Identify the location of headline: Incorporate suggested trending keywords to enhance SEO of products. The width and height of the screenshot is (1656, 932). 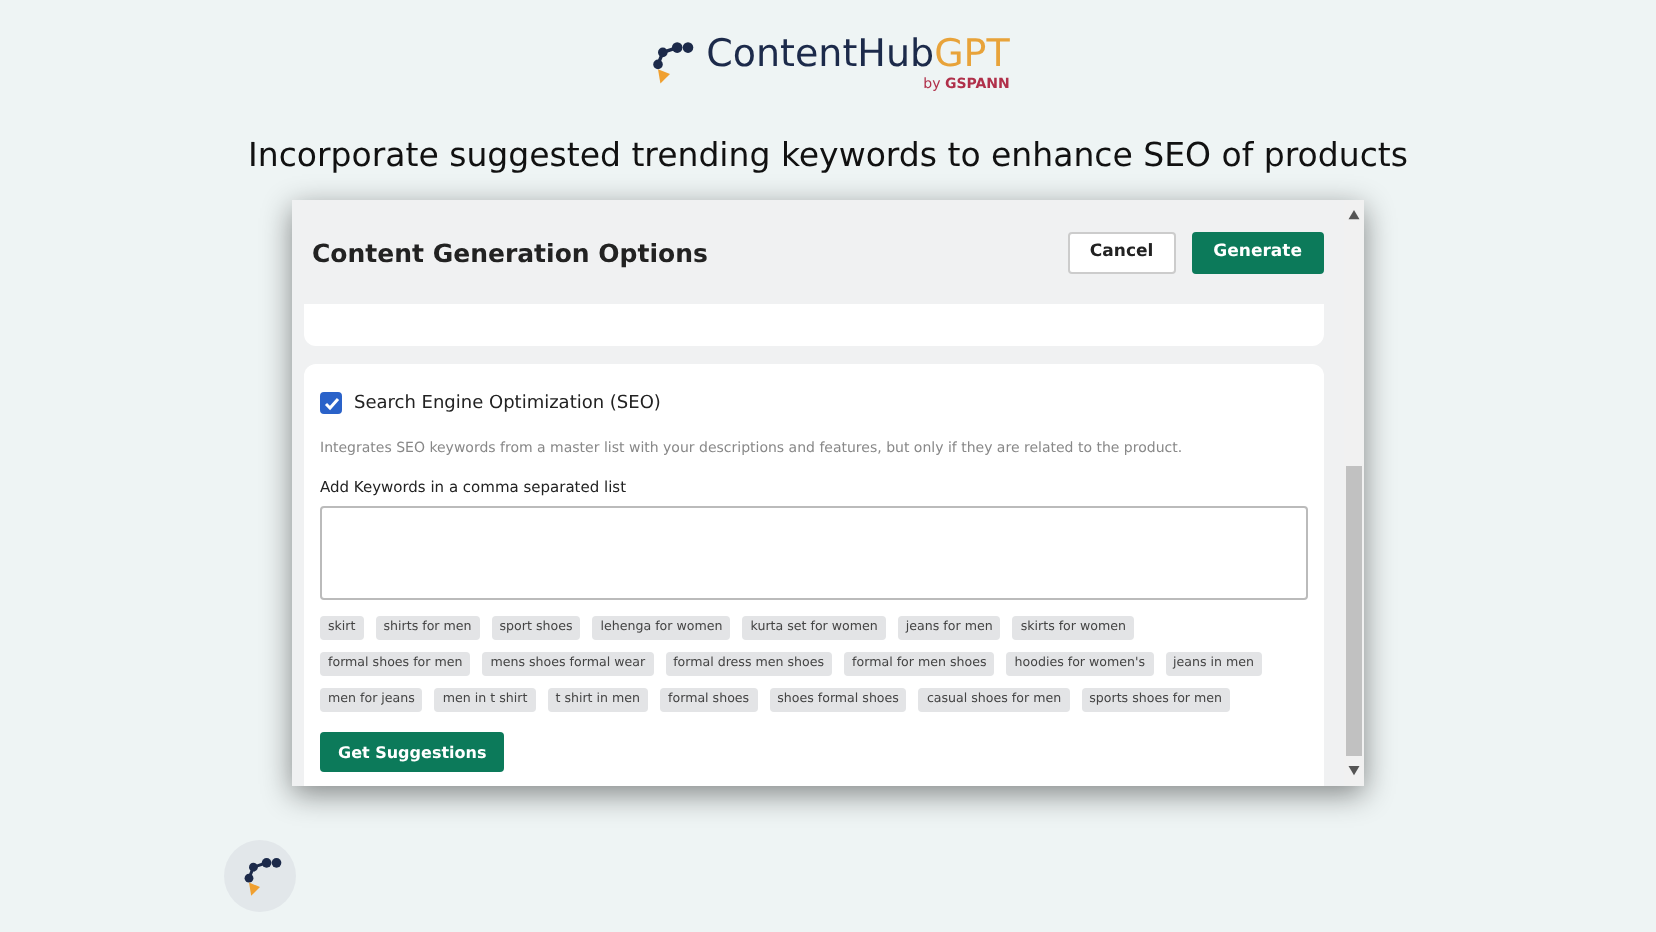
(828, 156).